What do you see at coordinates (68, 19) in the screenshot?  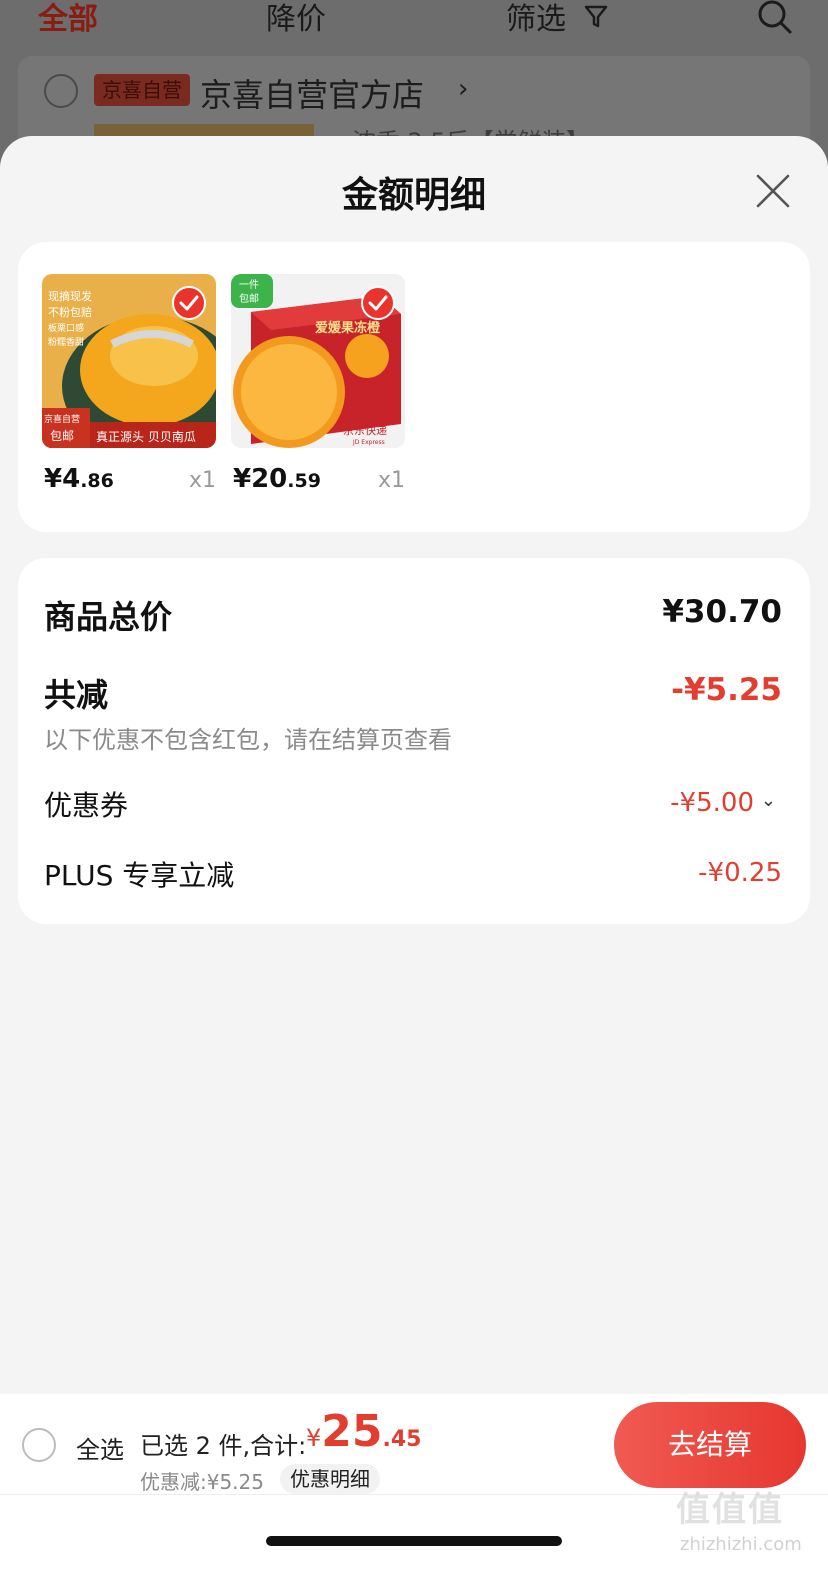 I see `tab-all: 全部` at bounding box center [68, 19].